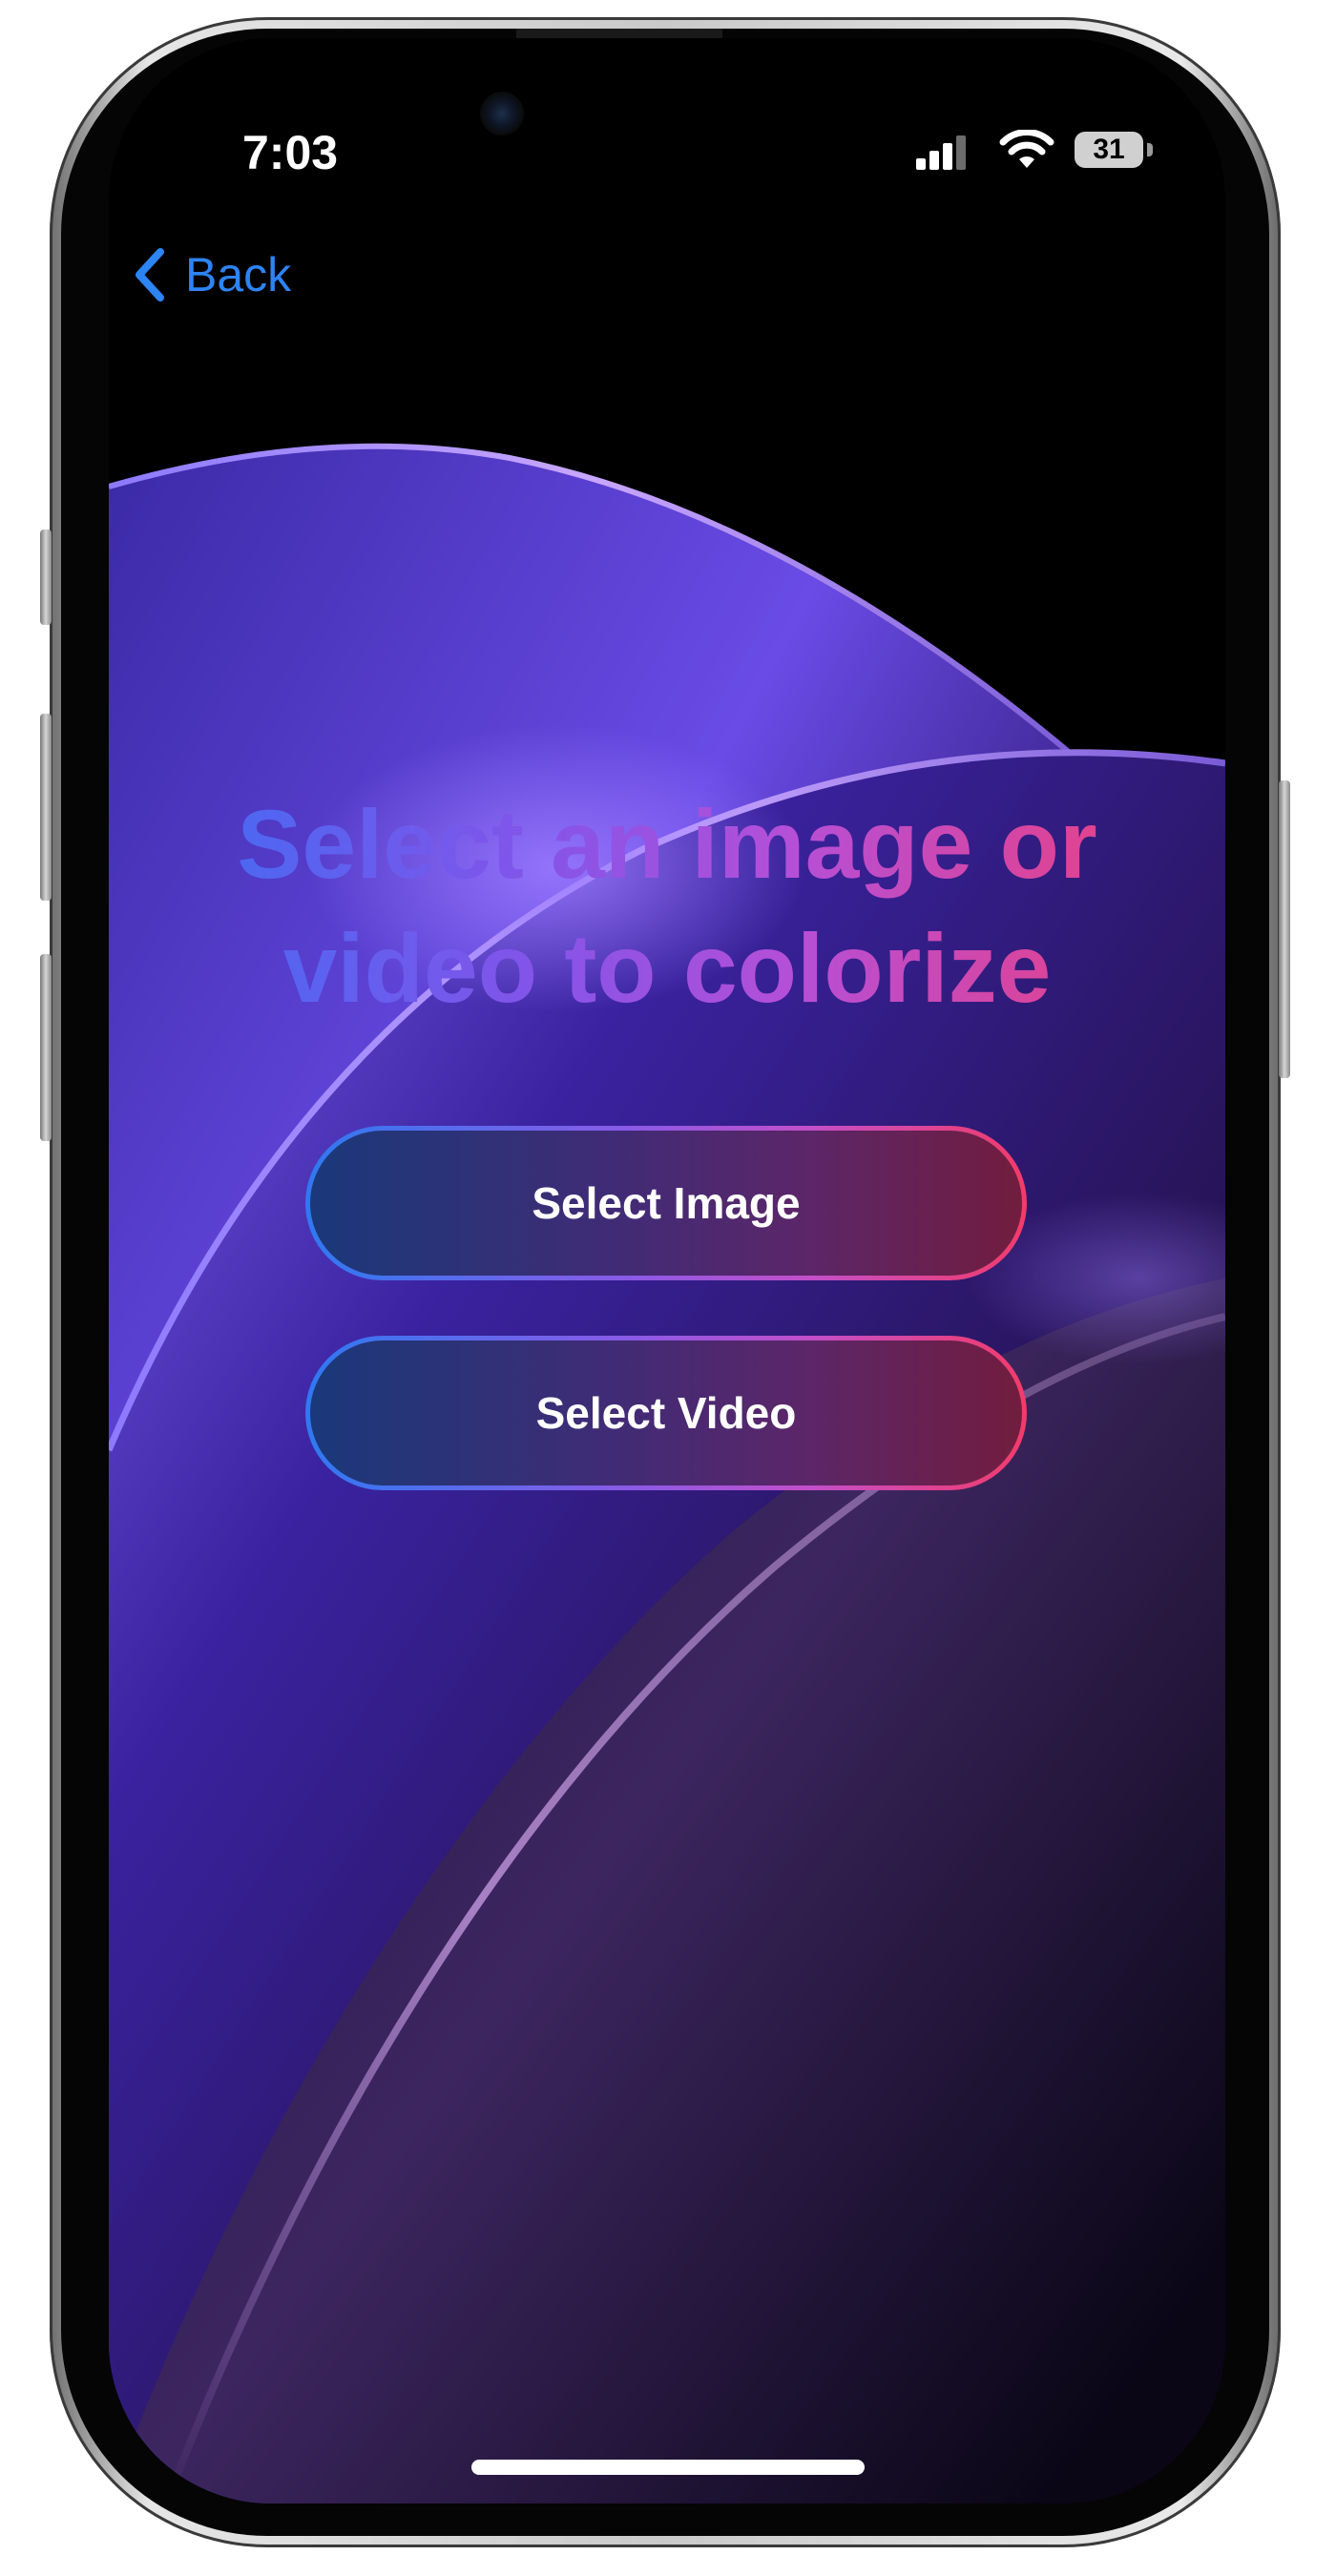 Image resolution: width=1336 pixels, height=2576 pixels. I want to click on select-video-label: Select Video, so click(666, 1413).